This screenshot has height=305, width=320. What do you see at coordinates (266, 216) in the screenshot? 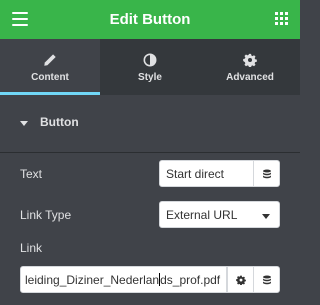
I see `chevron-down-icon` at bounding box center [266, 216].